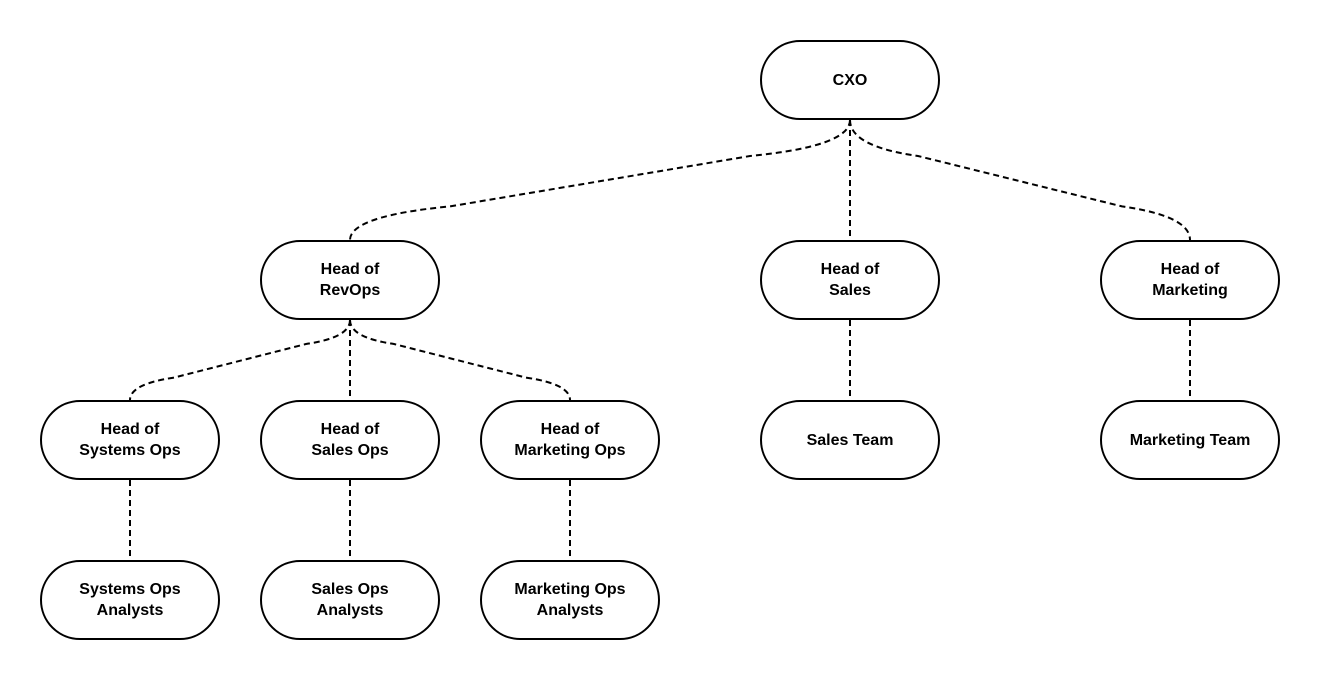 Image resolution: width=1320 pixels, height=680 pixels. What do you see at coordinates (600, 180) in the screenshot?
I see `connector-cxo-head_revops` at bounding box center [600, 180].